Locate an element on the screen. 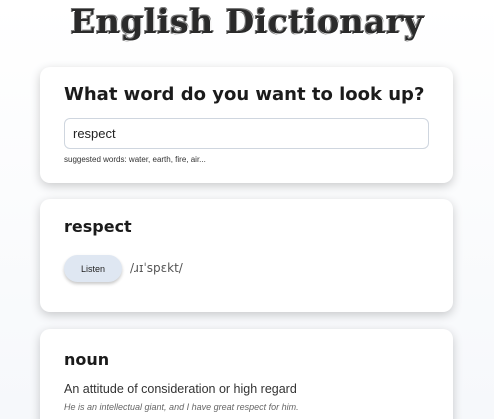  phonetic-text: /ɹɪˈspɛkt/ is located at coordinates (156, 268).